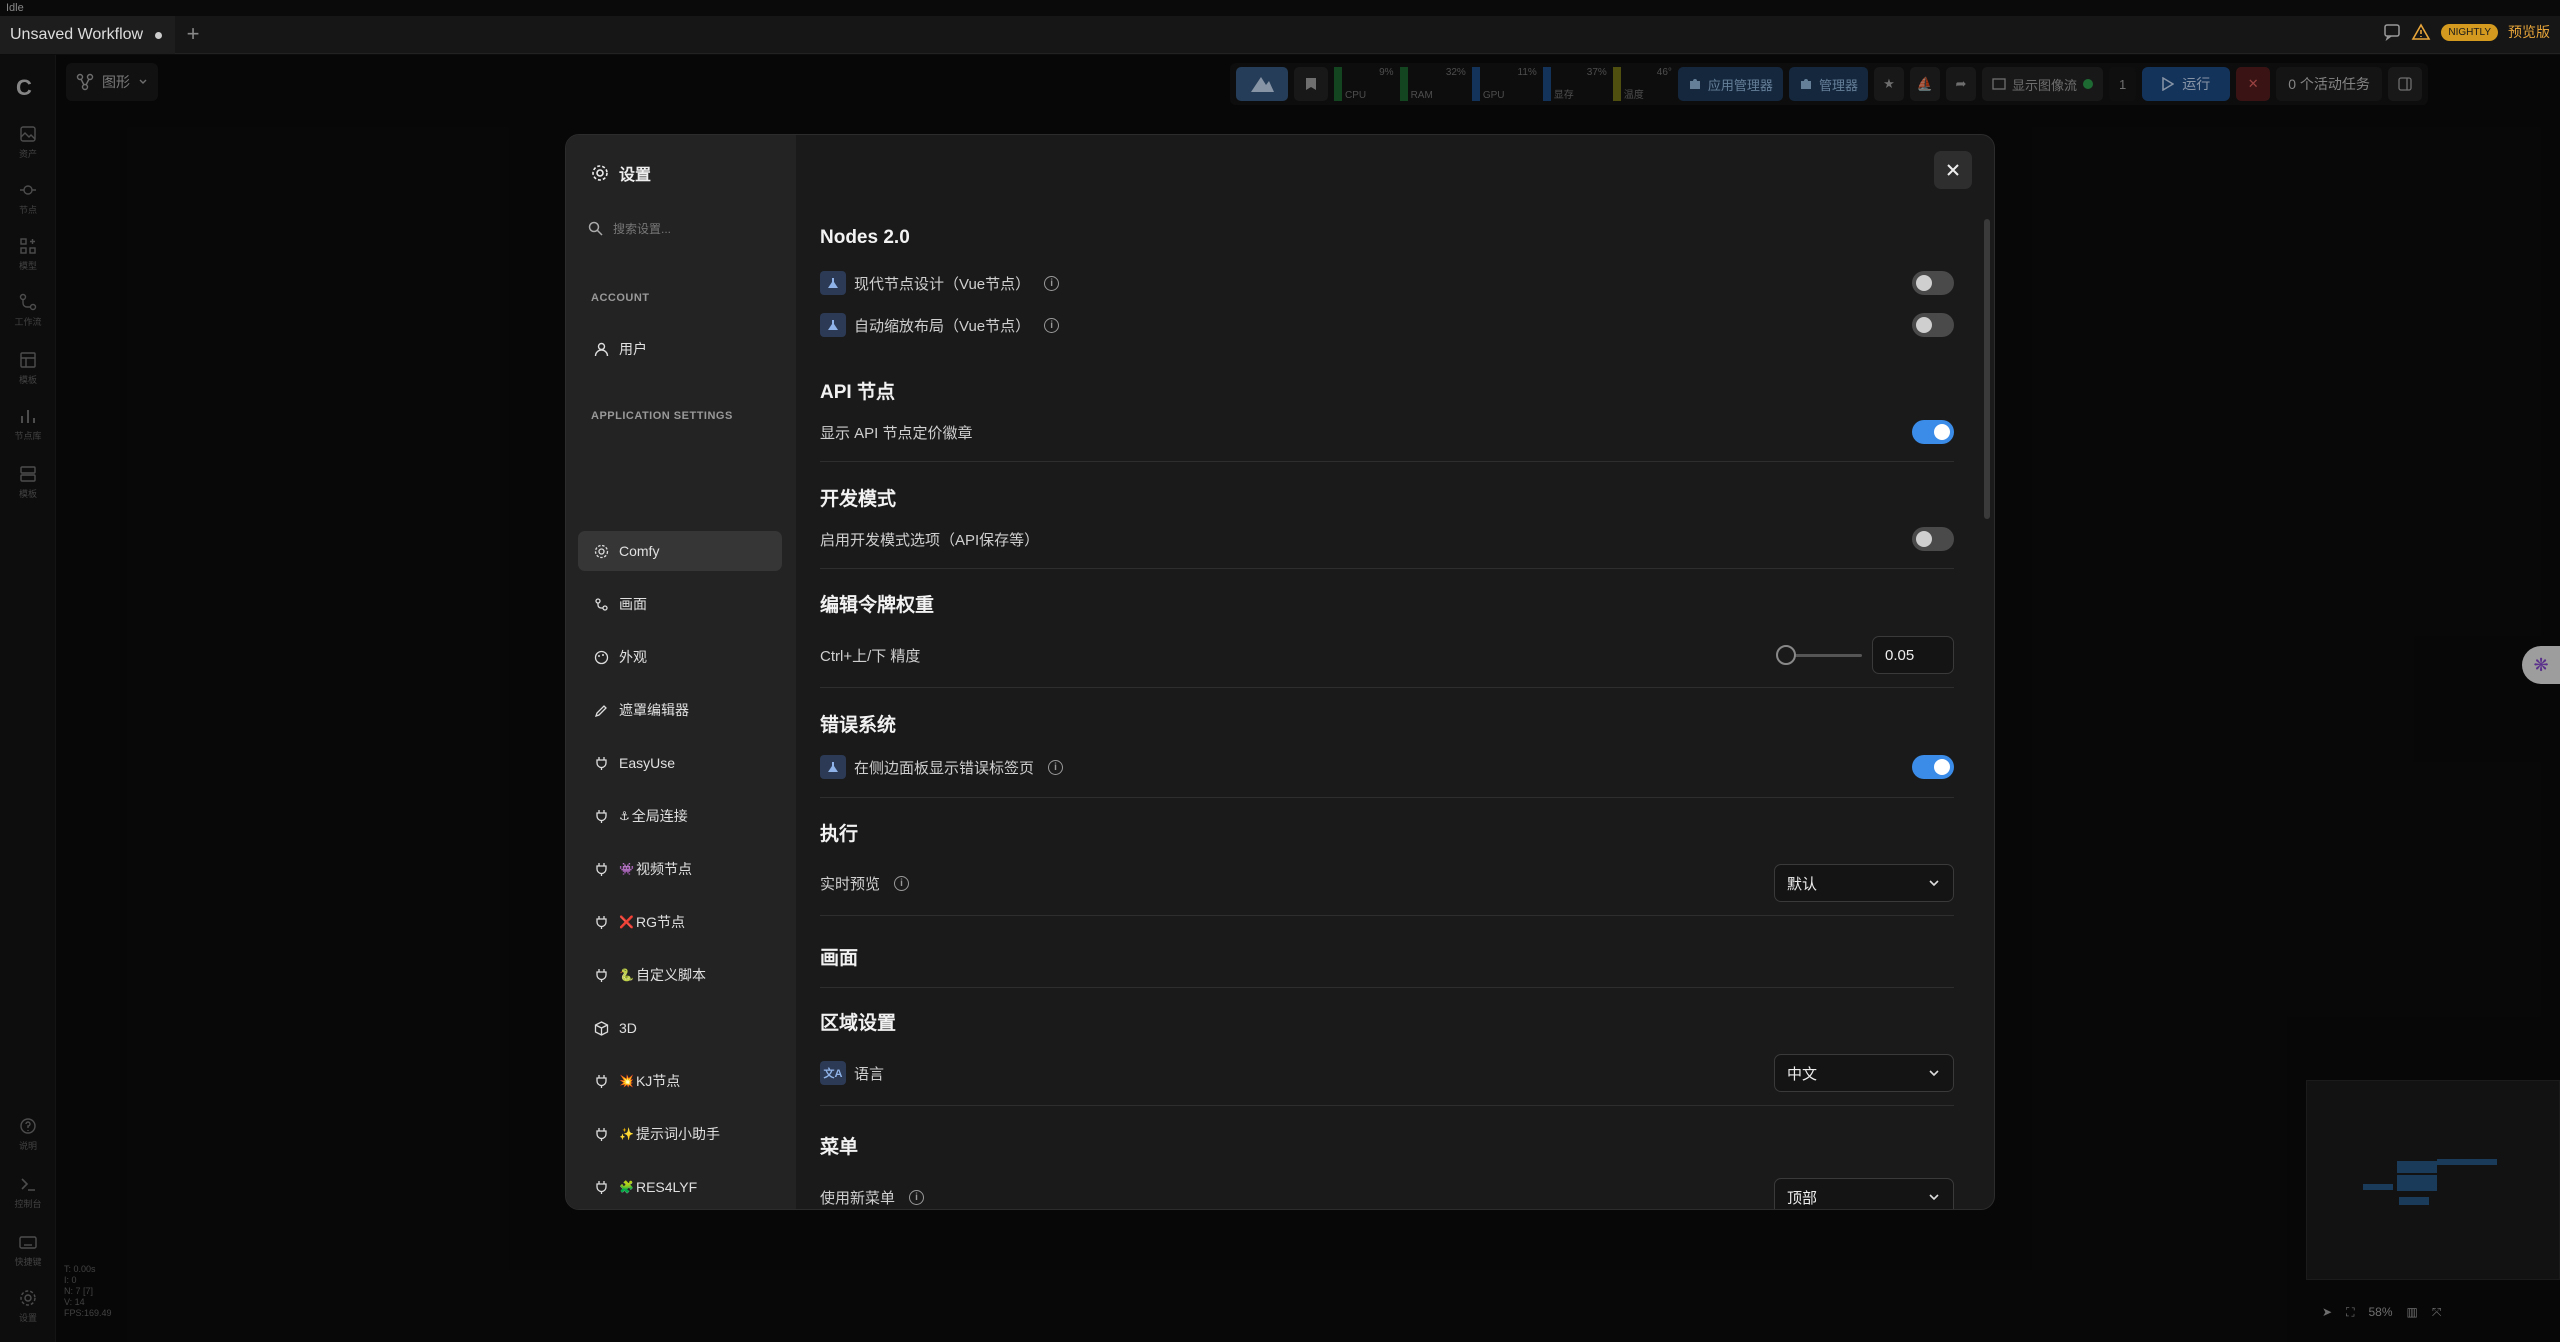 The image size is (2560, 1342). What do you see at coordinates (626, 975) in the screenshot?
I see `nav-emoji-icon: 🐍` at bounding box center [626, 975].